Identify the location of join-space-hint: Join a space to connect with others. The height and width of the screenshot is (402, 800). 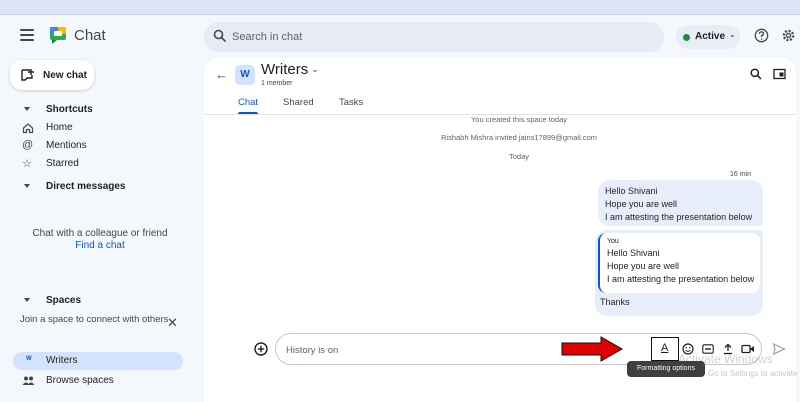
(94, 319).